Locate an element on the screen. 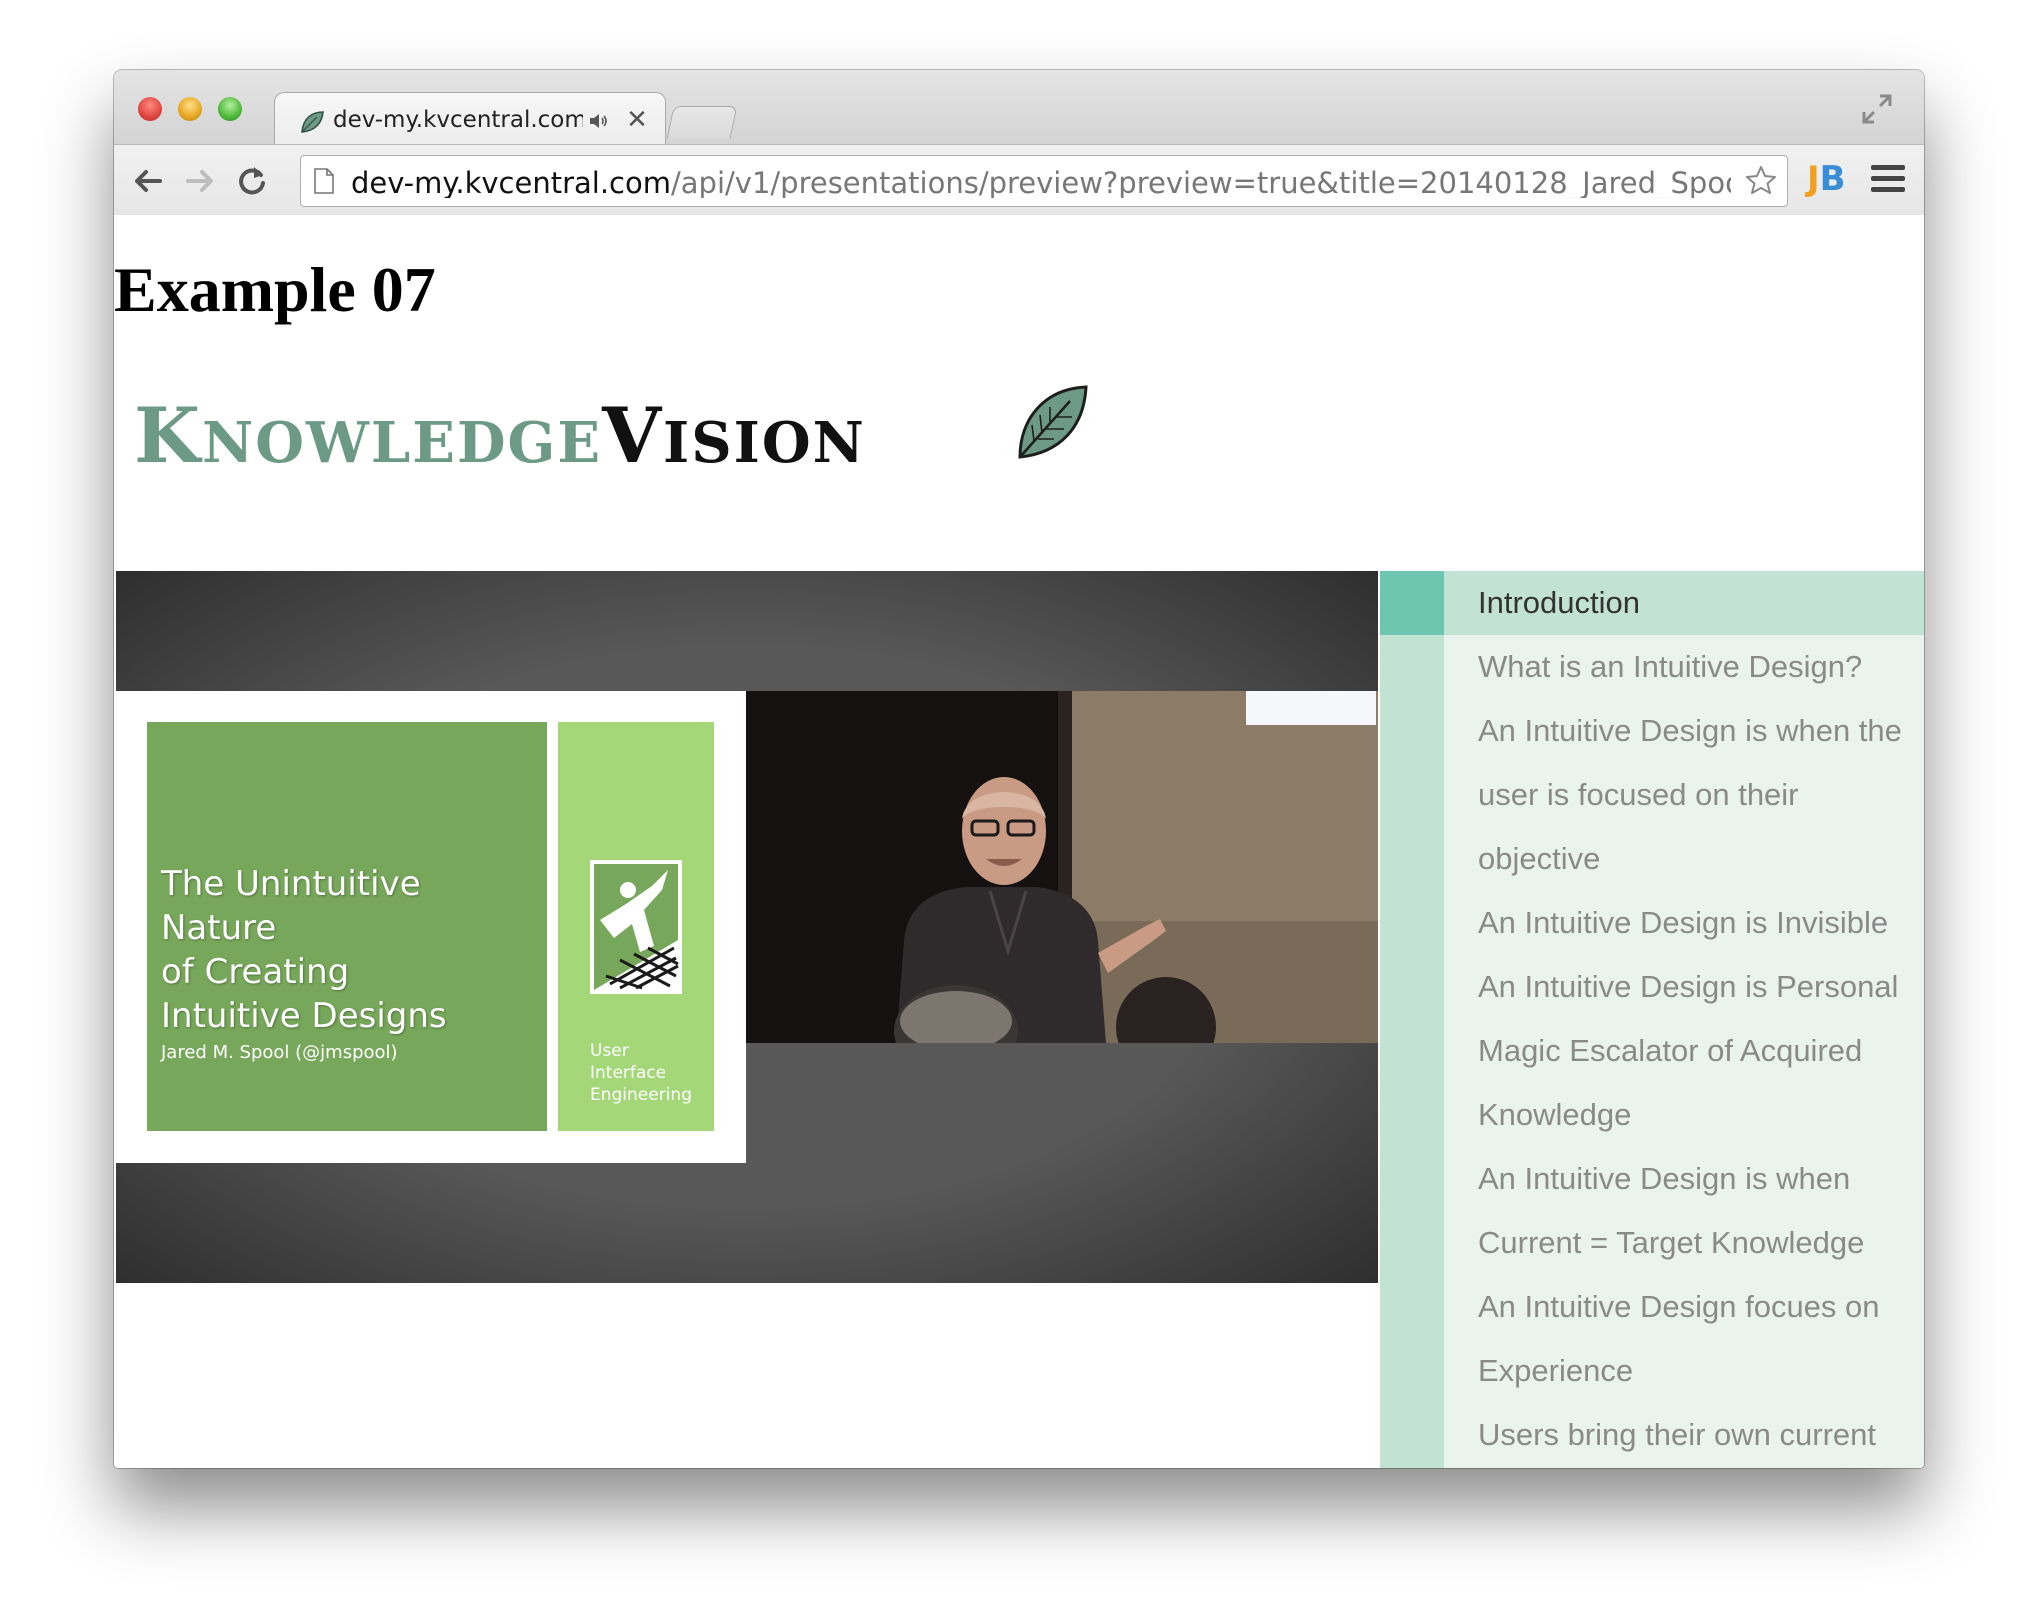  chapter-item: An Intuitive Design is Personal is located at coordinates (1652, 987).